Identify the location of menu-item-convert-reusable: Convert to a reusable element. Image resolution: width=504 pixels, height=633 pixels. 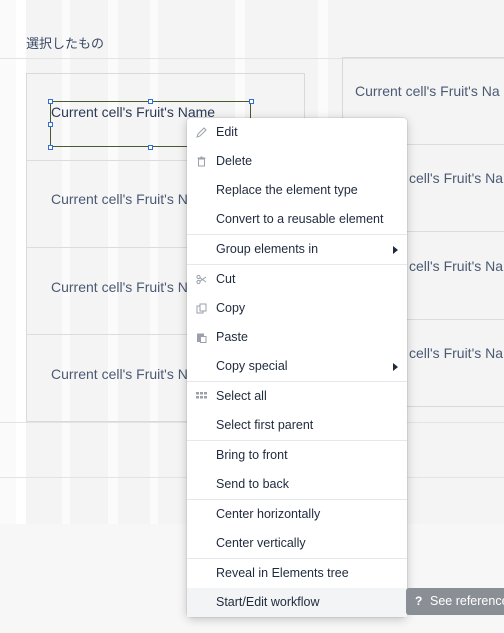
(297, 219).